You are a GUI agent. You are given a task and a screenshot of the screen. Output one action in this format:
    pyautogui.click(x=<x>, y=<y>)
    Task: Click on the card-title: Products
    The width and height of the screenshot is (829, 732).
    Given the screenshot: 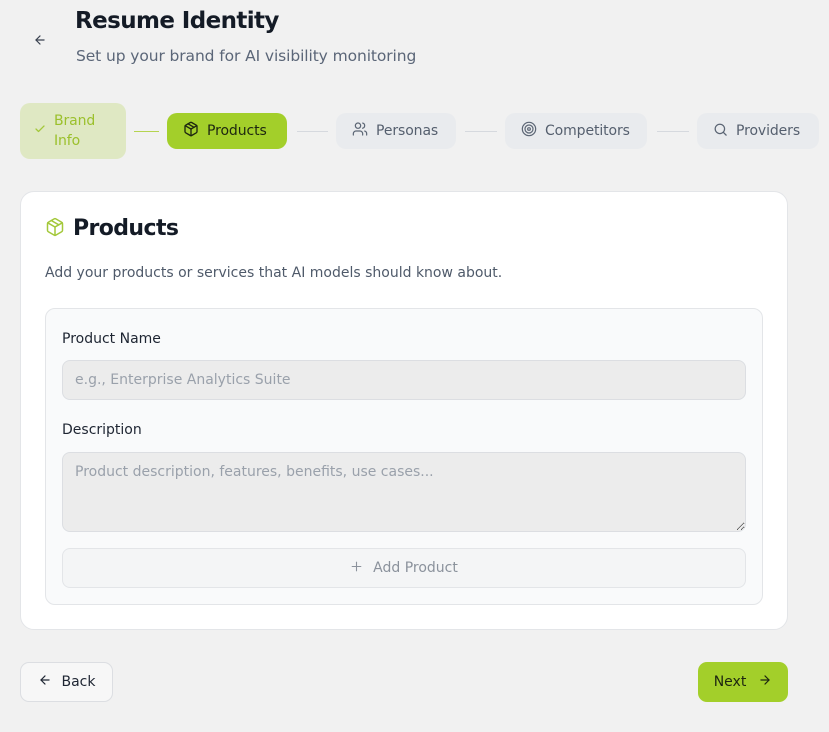 What is the action you would take?
    pyautogui.click(x=126, y=228)
    